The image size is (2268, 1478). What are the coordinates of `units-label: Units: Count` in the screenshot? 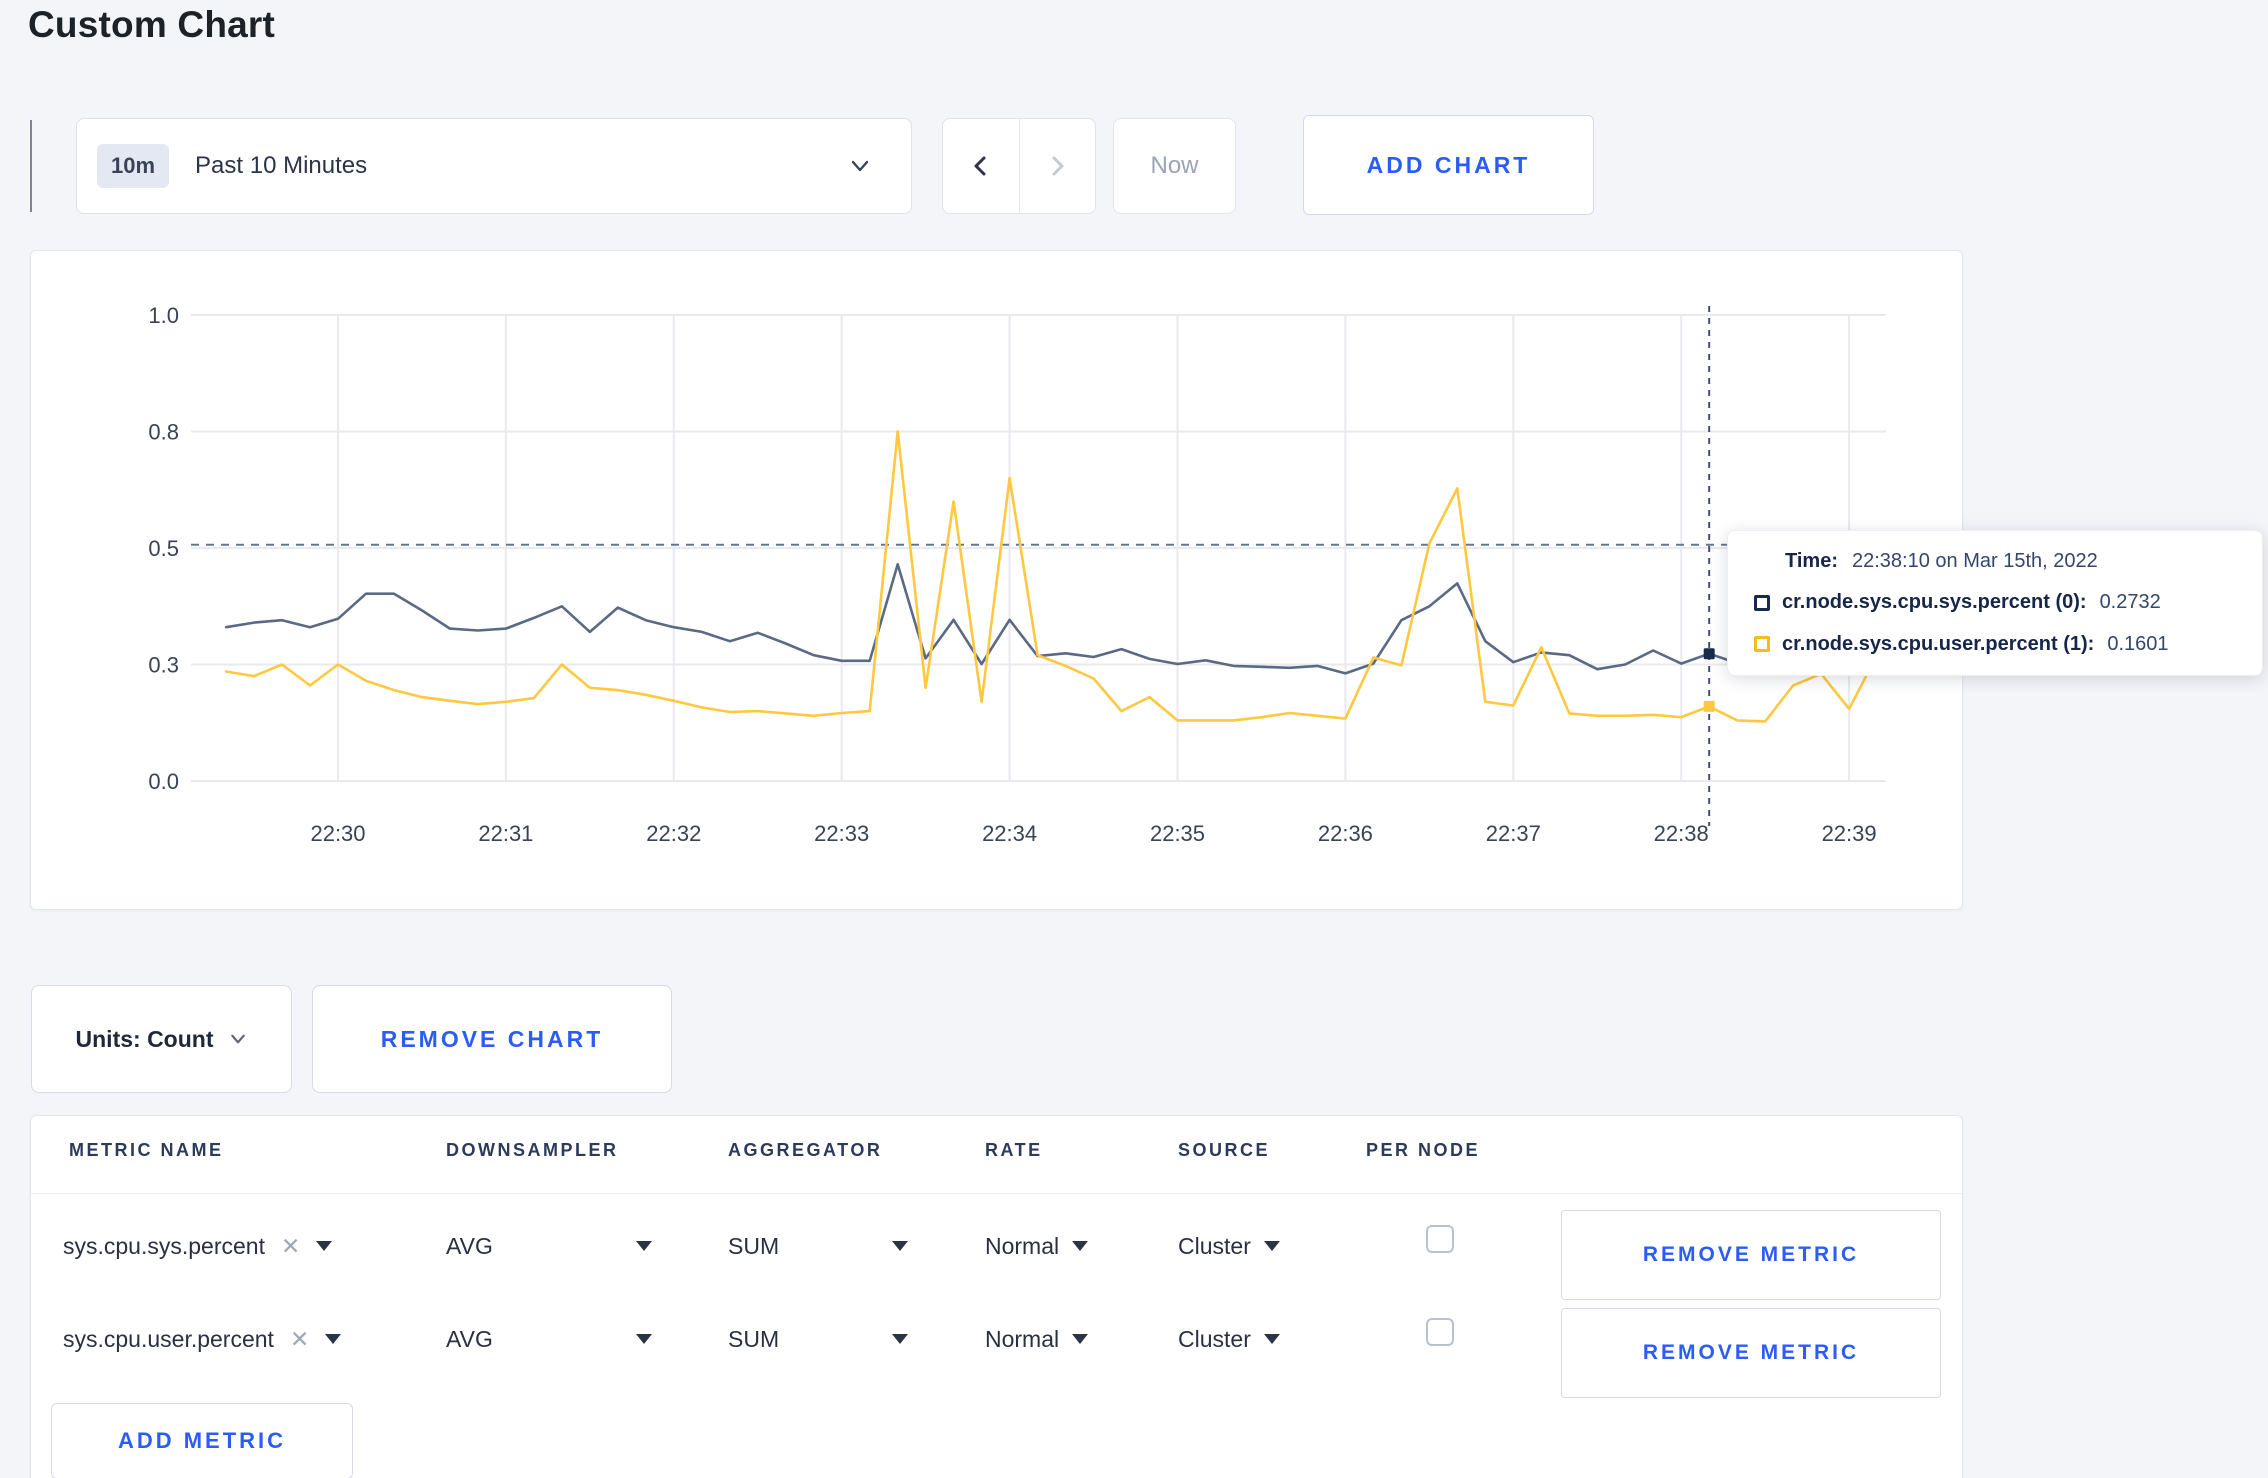 It's located at (144, 1038).